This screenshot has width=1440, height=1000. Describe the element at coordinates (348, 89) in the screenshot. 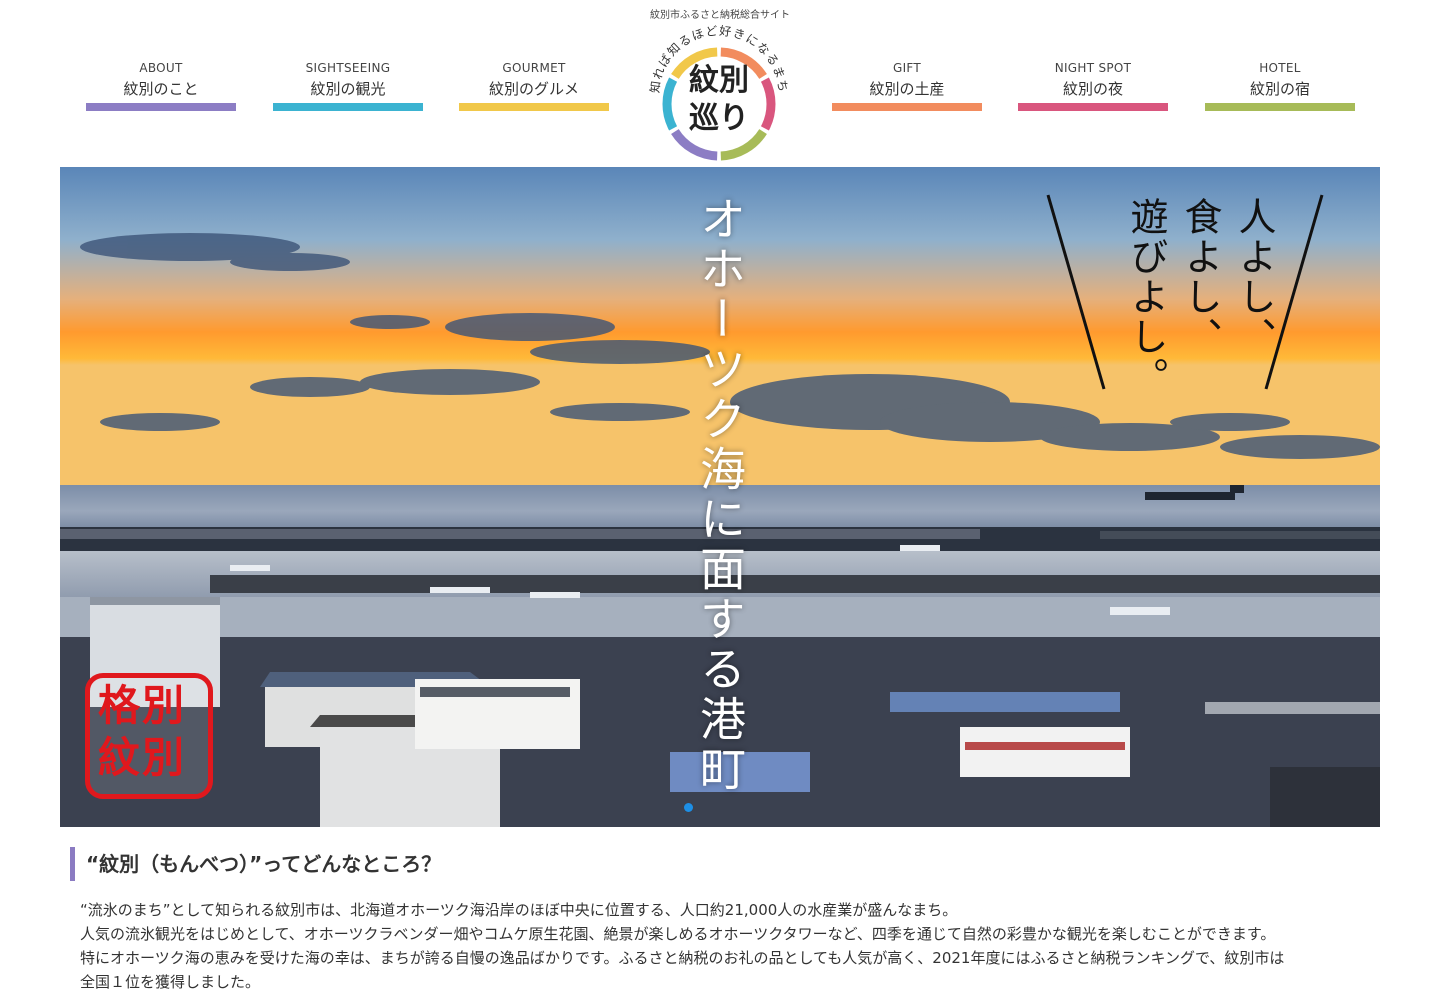

I see `nav-item-jp-label: 紋別の観光` at that location.